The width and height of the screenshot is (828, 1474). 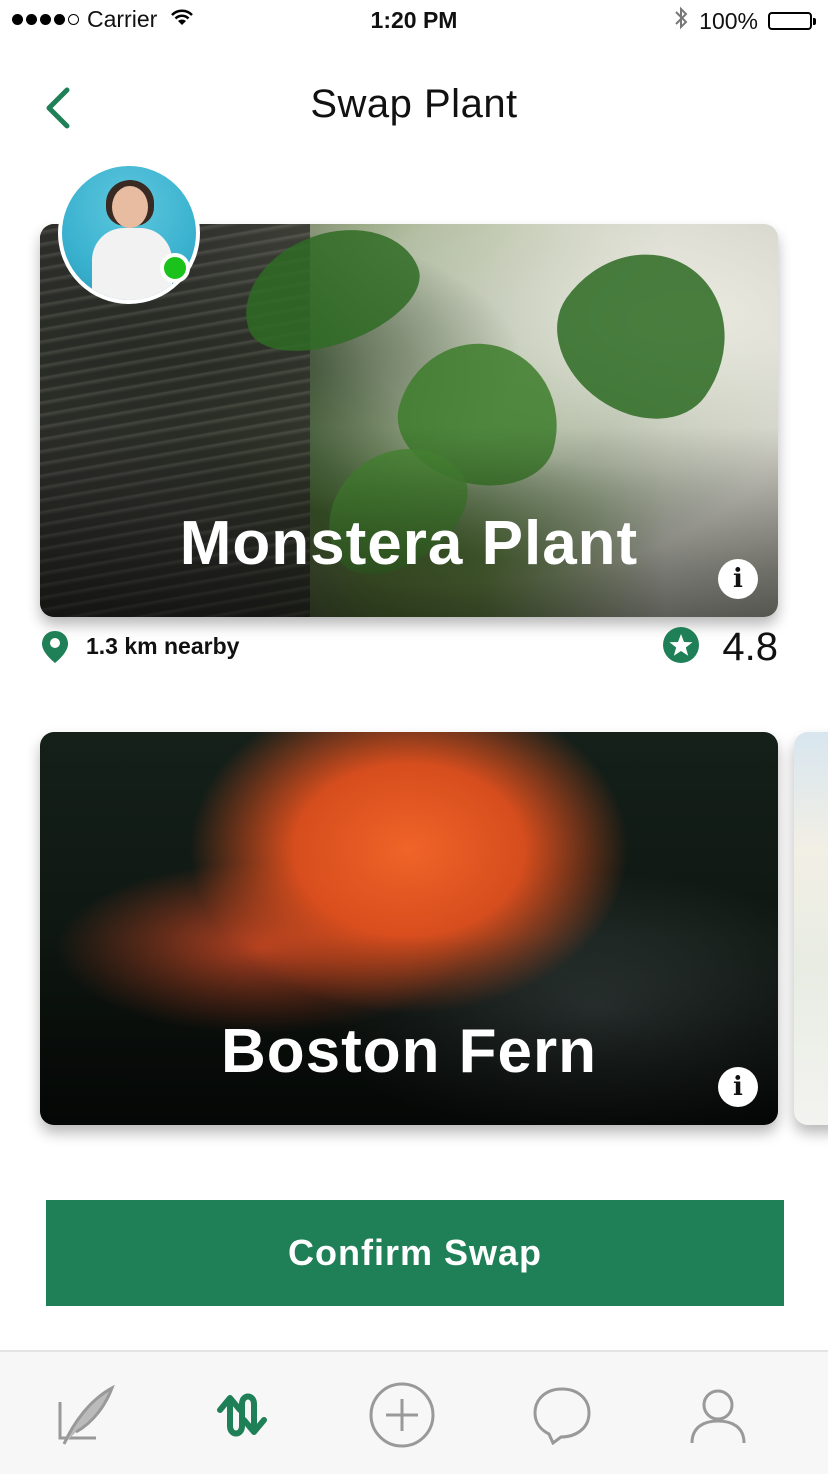 I want to click on plant-card-next, so click(x=811, y=928).